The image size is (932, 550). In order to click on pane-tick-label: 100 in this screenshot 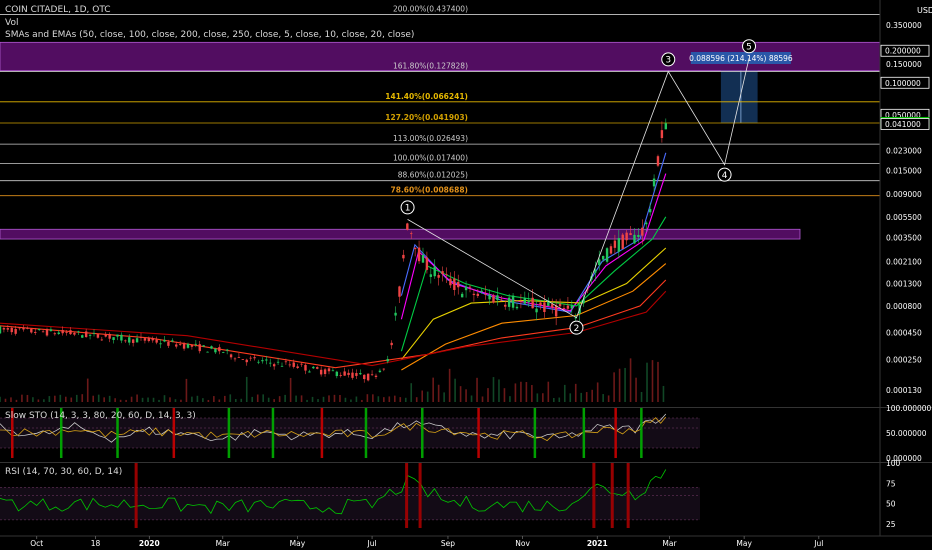, I will do `click(893, 463)`.